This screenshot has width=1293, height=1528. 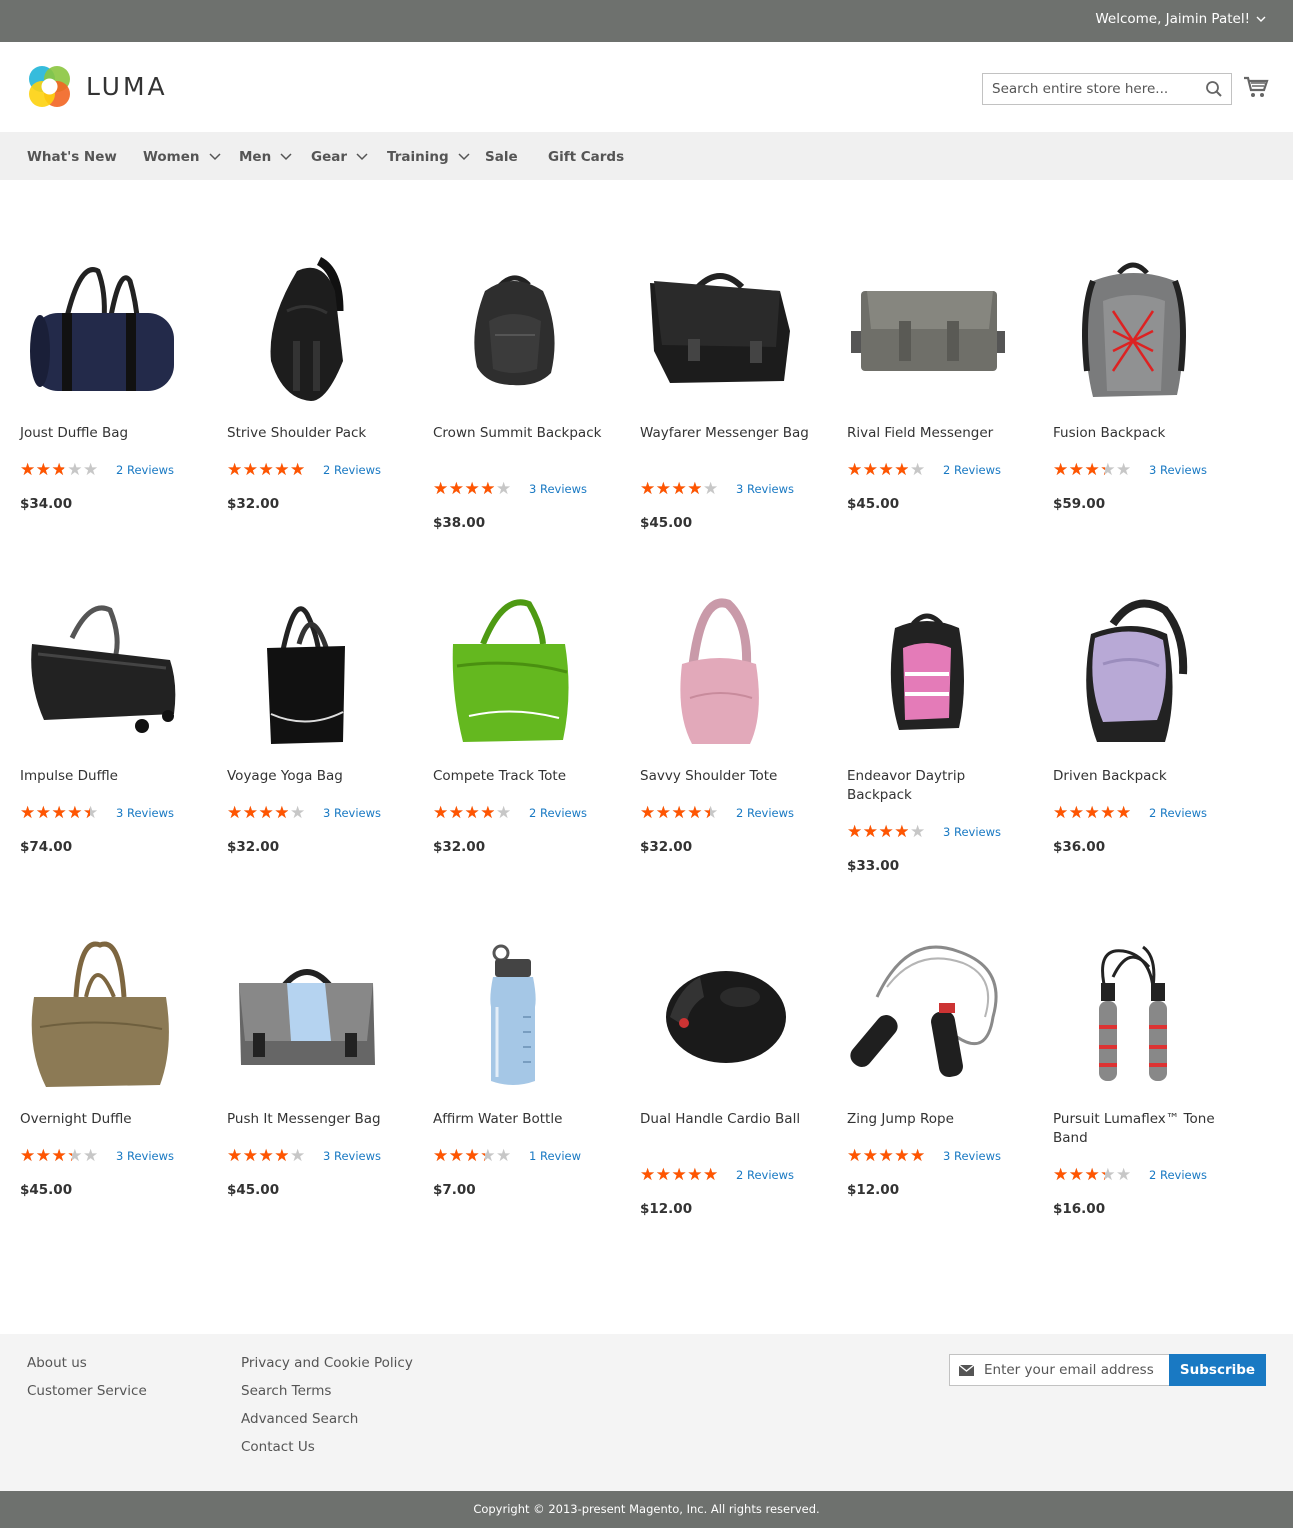 What do you see at coordinates (312, 433) in the screenshot?
I see `product-name: Strive Shoulder Pack` at bounding box center [312, 433].